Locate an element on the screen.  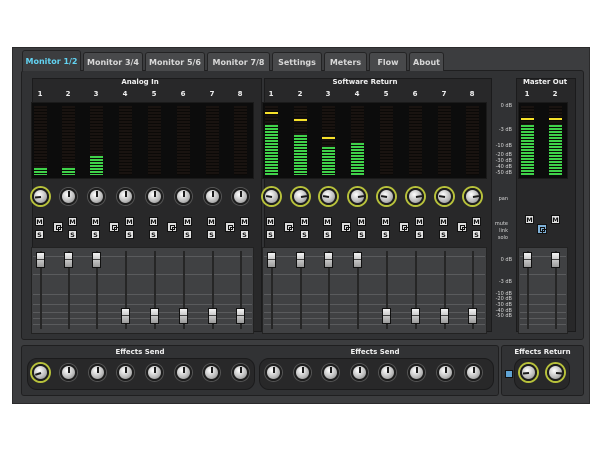
software-return-pair-3-mute-button-1: M is located at coordinates (385, 221).